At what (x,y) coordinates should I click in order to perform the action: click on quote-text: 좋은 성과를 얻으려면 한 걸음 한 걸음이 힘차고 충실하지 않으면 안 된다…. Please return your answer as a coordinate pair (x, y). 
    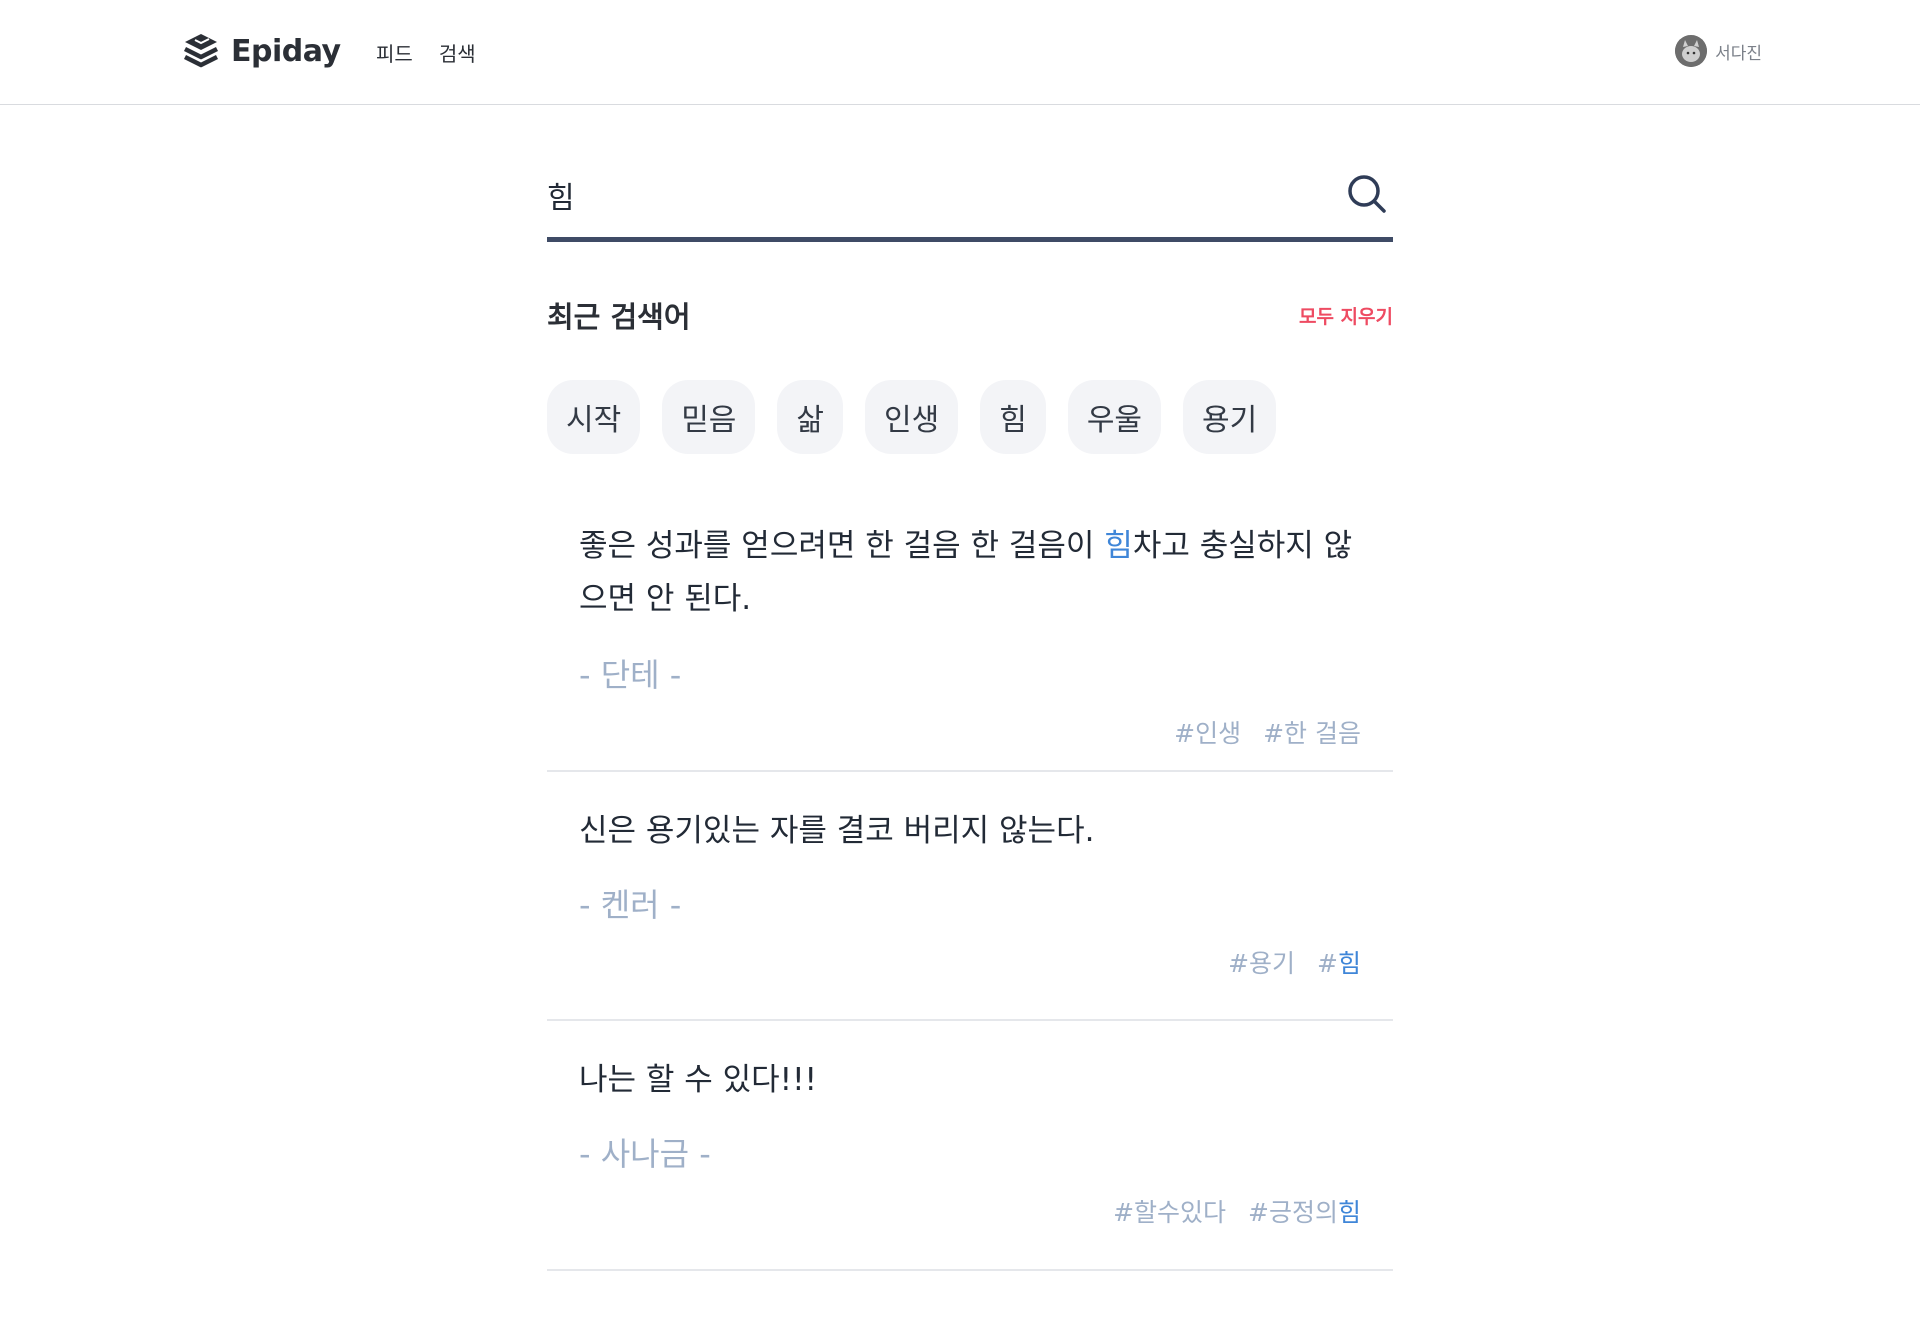
    Looking at the image, I should click on (970, 573).